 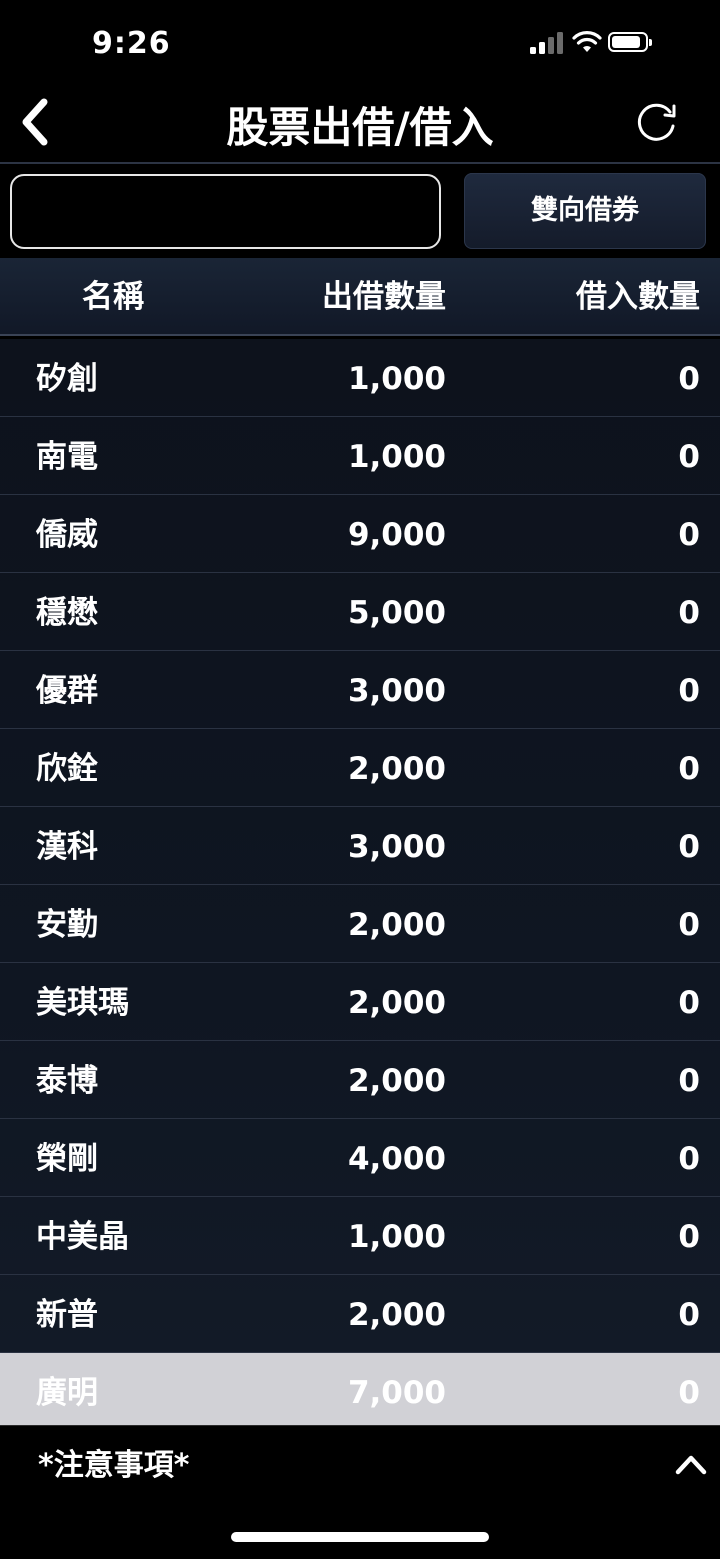 I want to click on stock-name: 僑威, so click(x=67, y=535).